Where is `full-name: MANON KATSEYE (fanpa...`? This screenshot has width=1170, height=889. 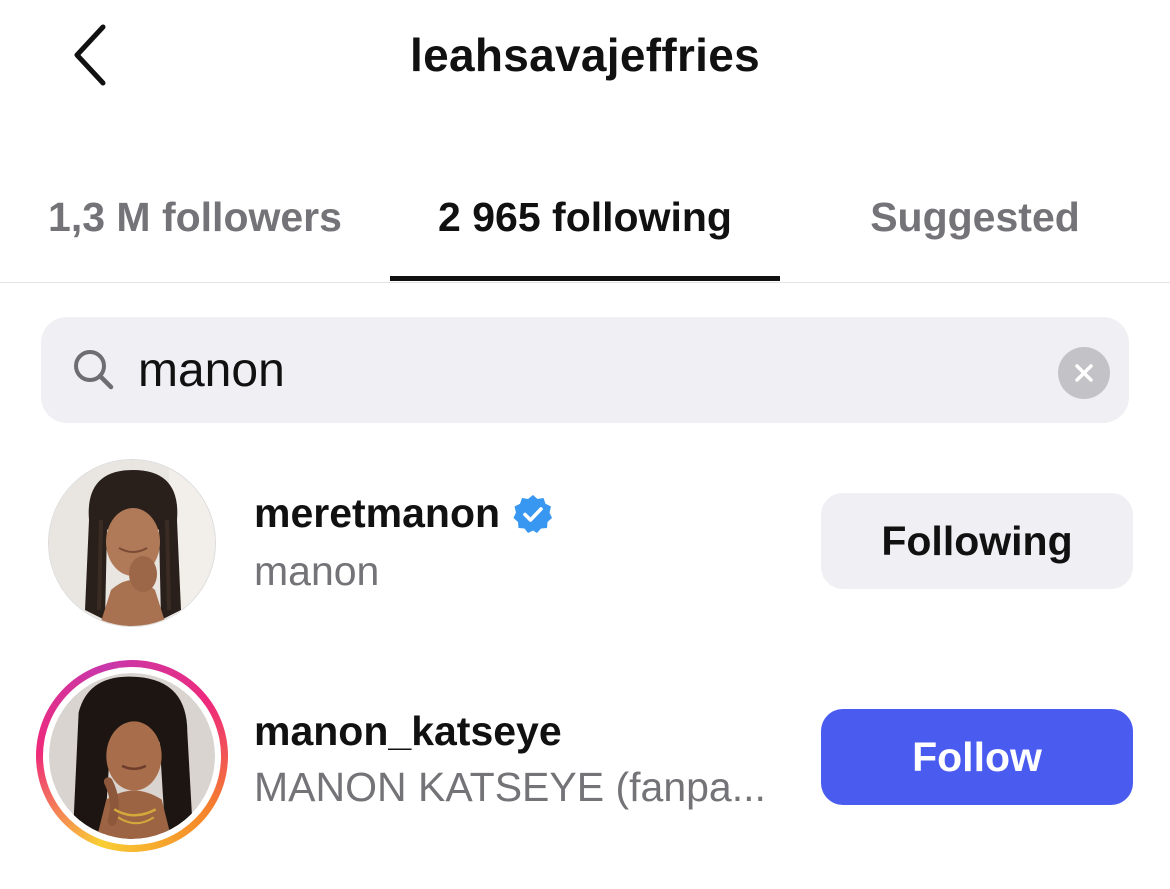
full-name: MANON KATSEYE (fanpa... is located at coordinates (510, 787).